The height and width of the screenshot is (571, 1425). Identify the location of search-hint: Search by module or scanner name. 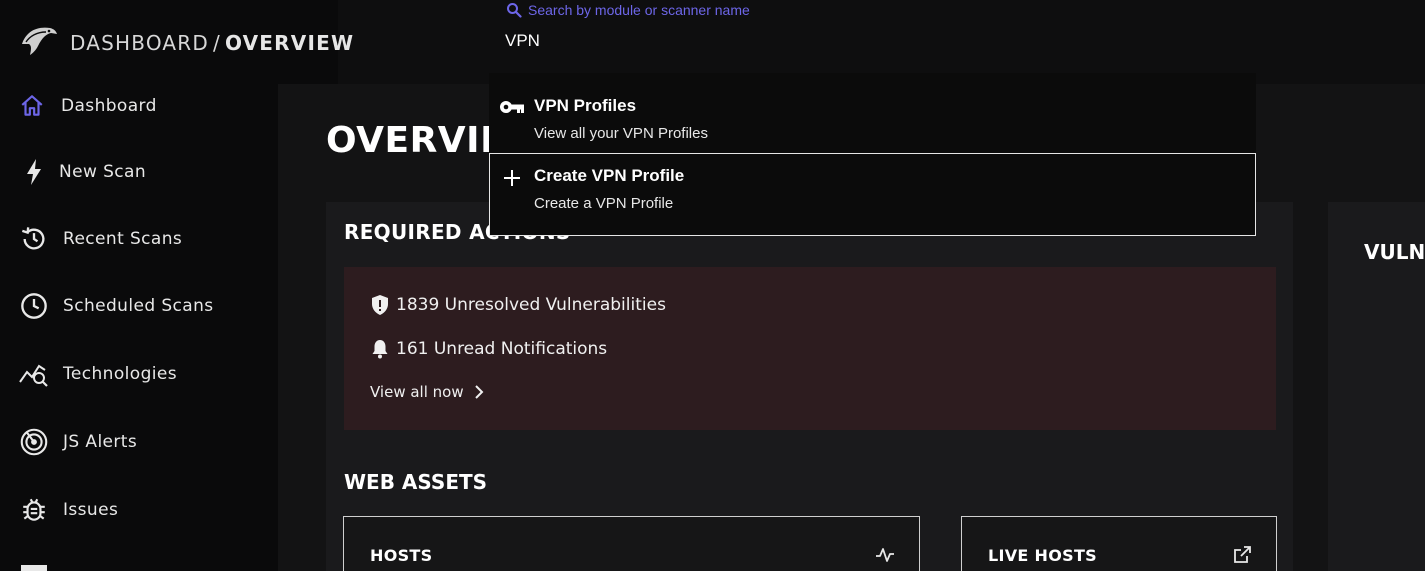
(628, 10).